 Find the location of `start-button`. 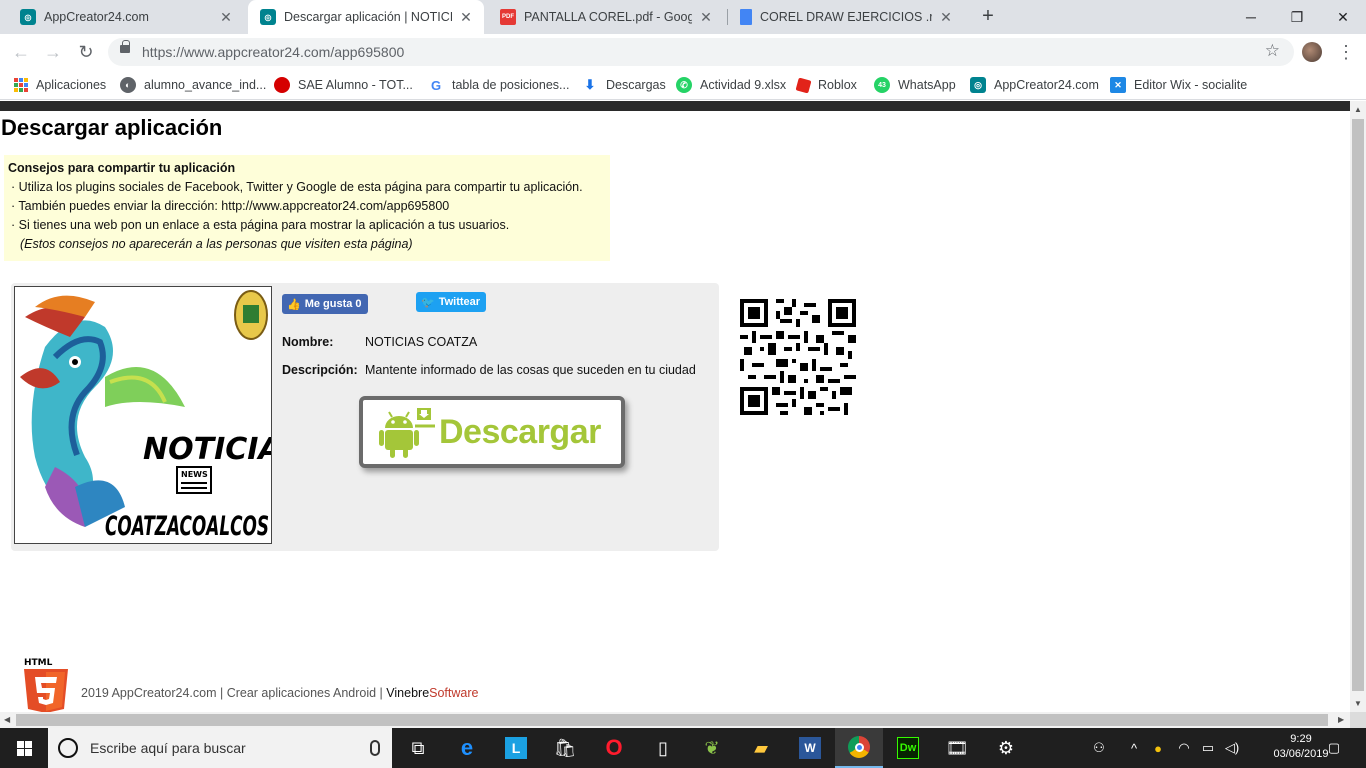

start-button is located at coordinates (24, 748).